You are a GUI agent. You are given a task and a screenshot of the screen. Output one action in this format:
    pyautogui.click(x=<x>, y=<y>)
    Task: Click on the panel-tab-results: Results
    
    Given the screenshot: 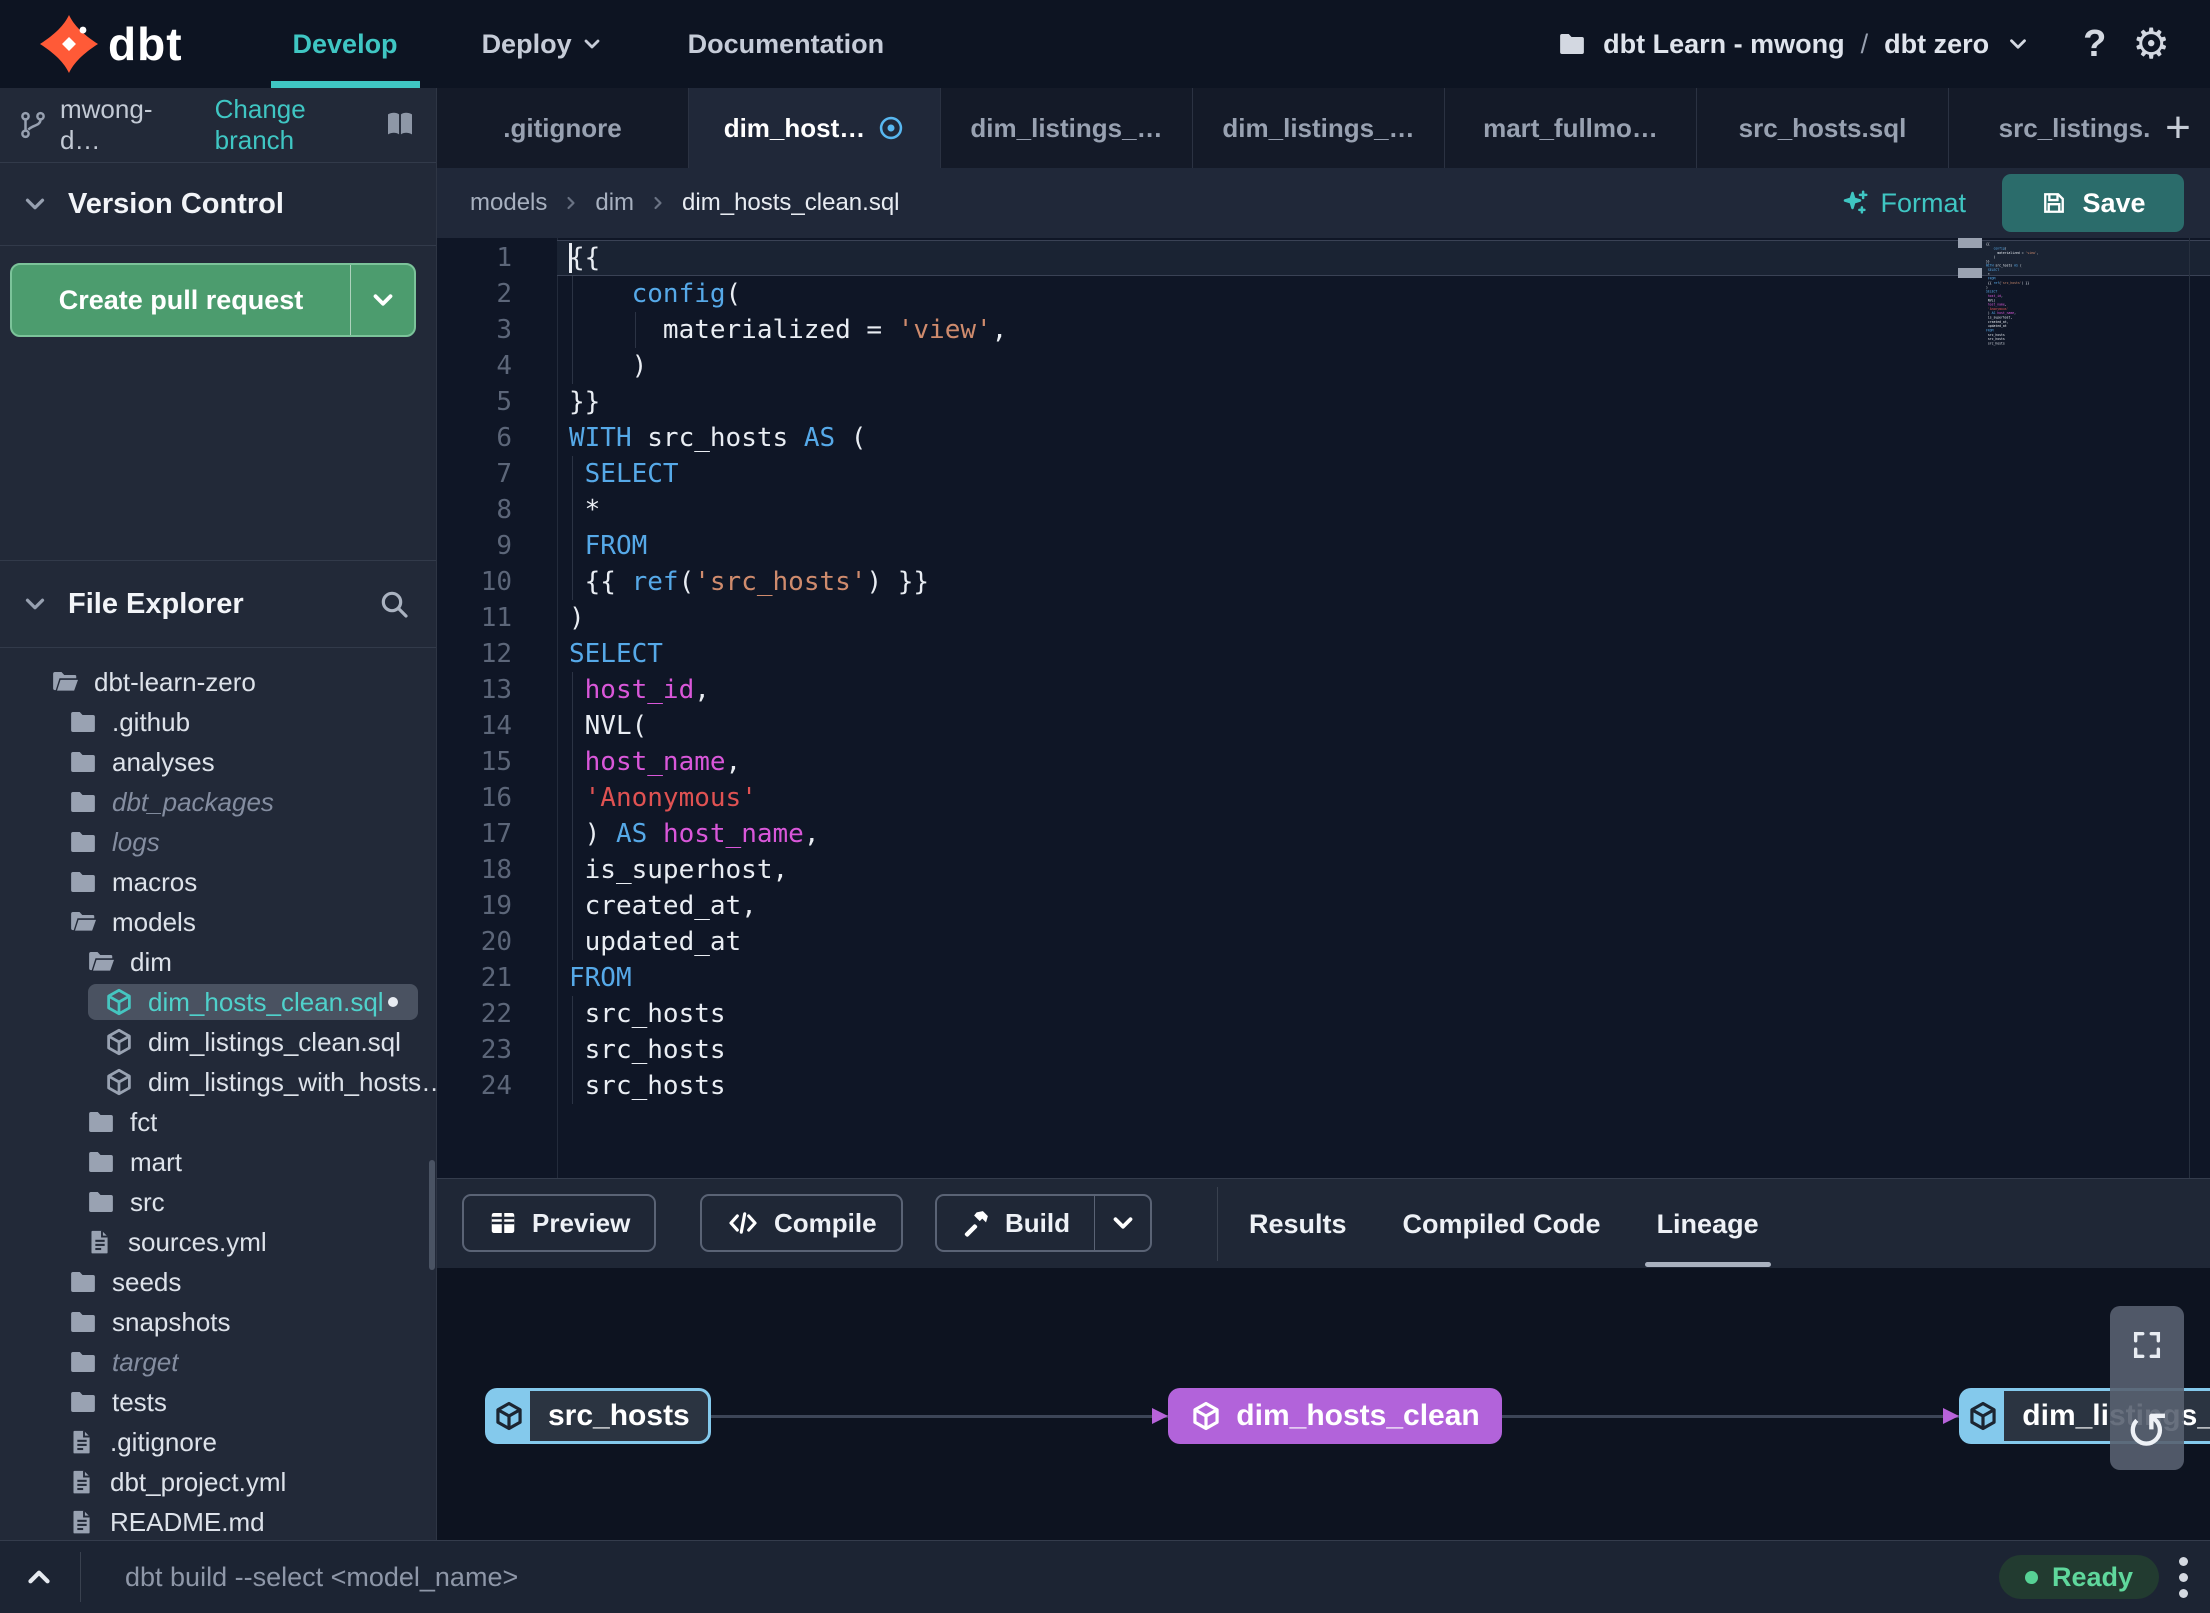 What is the action you would take?
    pyautogui.click(x=1298, y=1224)
    